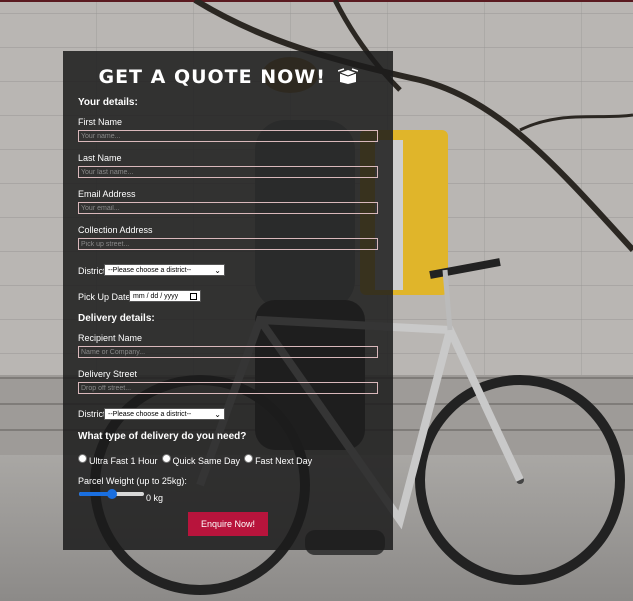  Describe the element at coordinates (92, 271) in the screenshot. I see `district-label: District` at that location.